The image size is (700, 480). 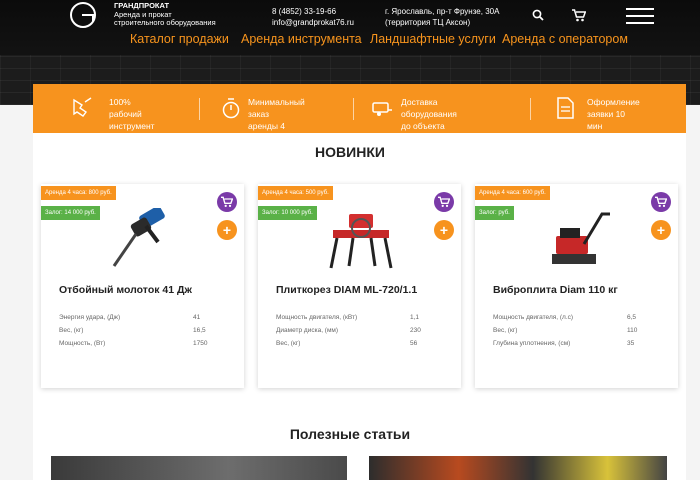 I want to click on phone-link: 8 (4852) 33-19-66, so click(x=313, y=11).